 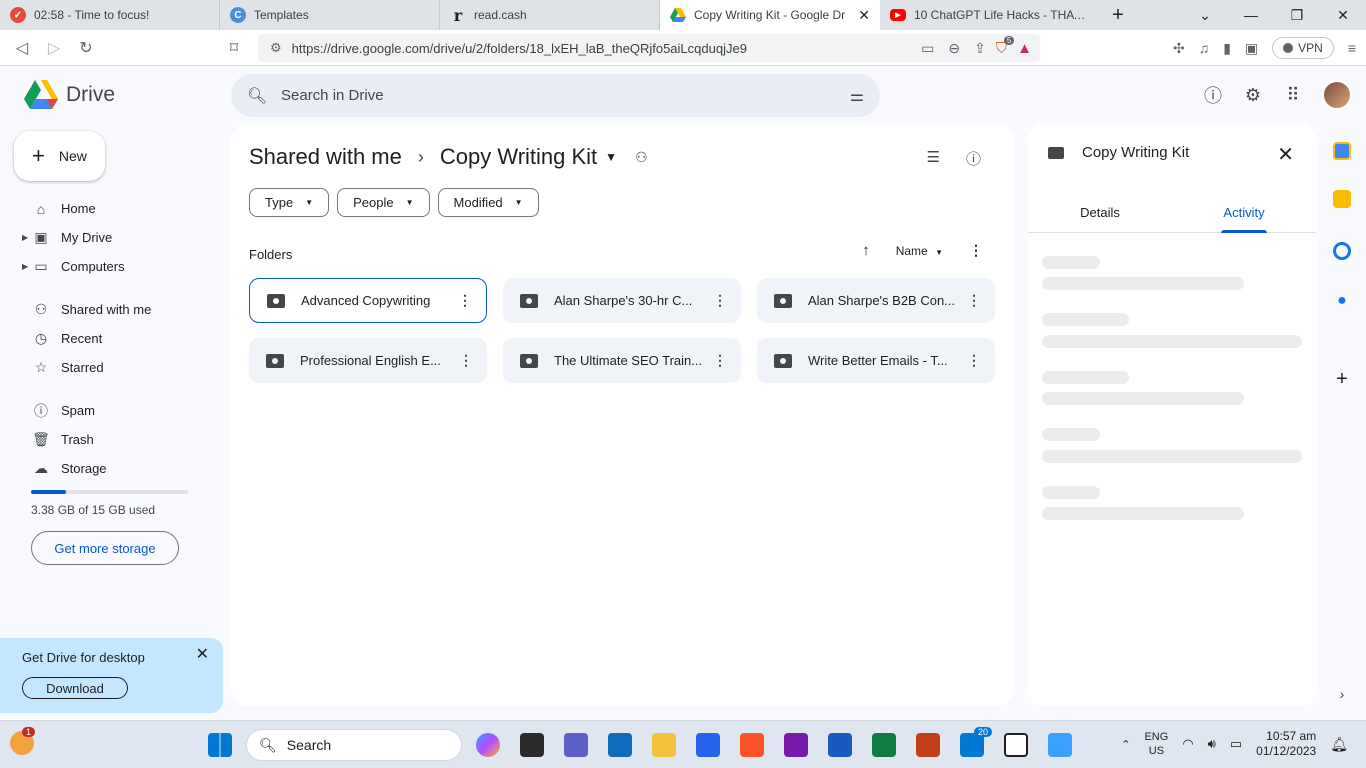 I want to click on task-view-icon, so click(x=532, y=745).